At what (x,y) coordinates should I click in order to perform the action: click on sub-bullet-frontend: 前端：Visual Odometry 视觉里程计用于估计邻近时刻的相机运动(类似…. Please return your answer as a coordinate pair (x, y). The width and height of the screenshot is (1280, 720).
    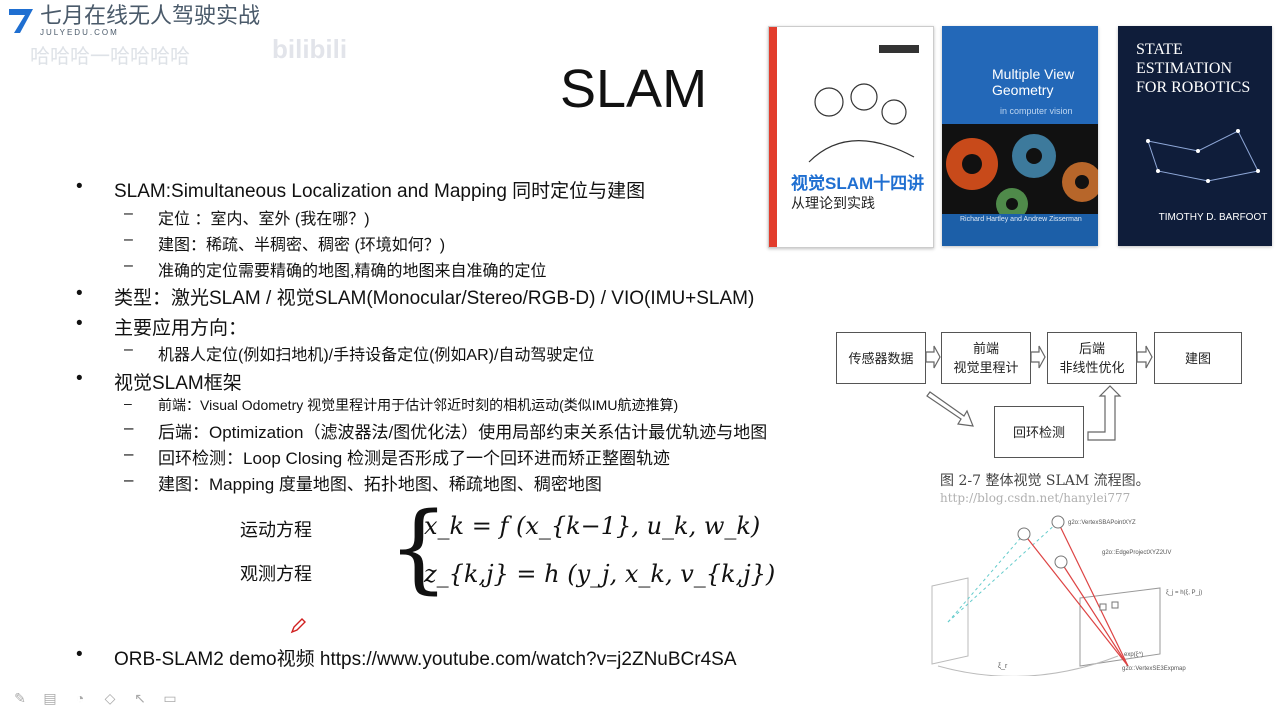
    Looking at the image, I should click on (401, 405).